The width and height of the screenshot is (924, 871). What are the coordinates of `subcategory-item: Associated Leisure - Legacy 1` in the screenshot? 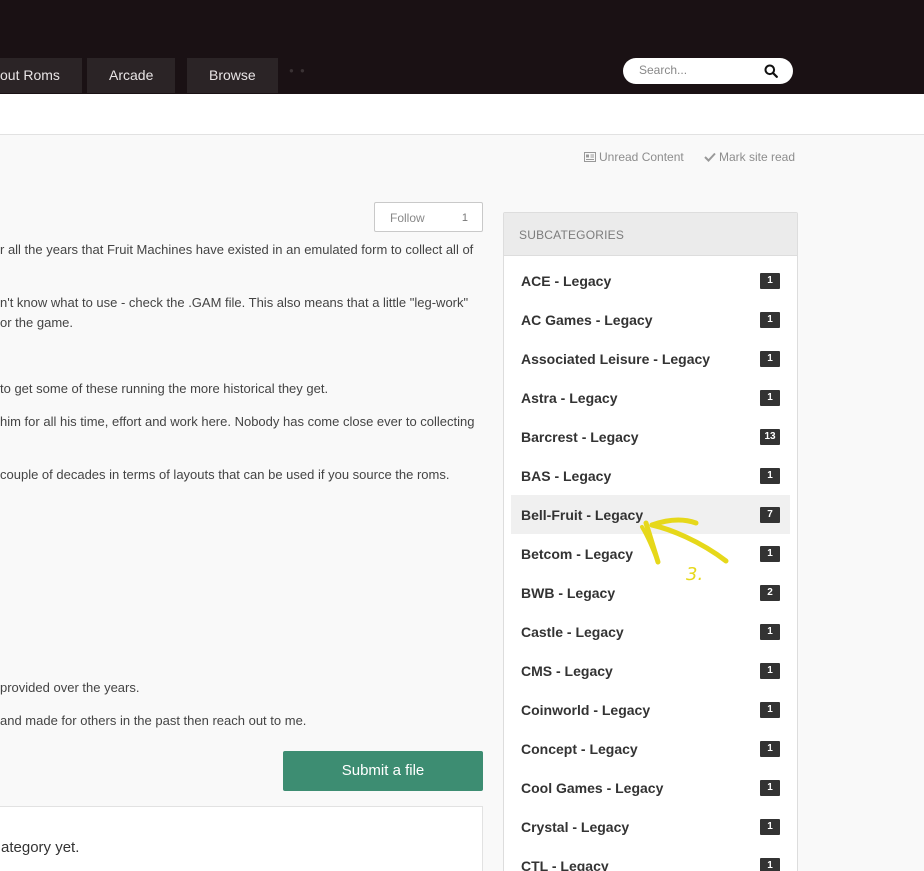 It's located at (650, 358).